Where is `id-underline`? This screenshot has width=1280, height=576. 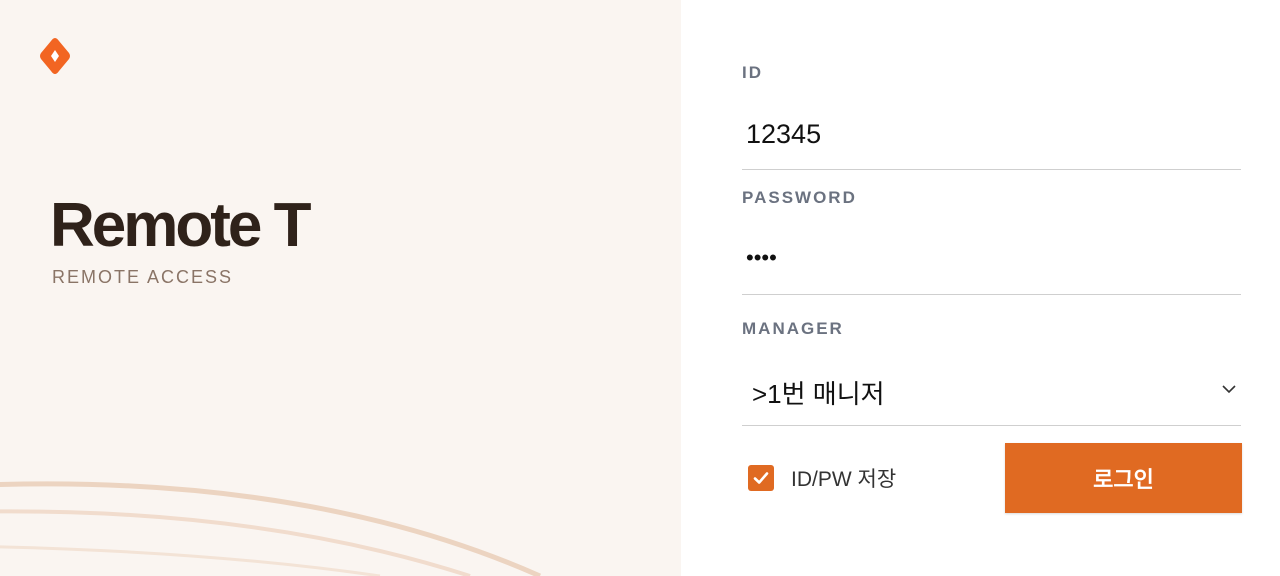 id-underline is located at coordinates (991, 169).